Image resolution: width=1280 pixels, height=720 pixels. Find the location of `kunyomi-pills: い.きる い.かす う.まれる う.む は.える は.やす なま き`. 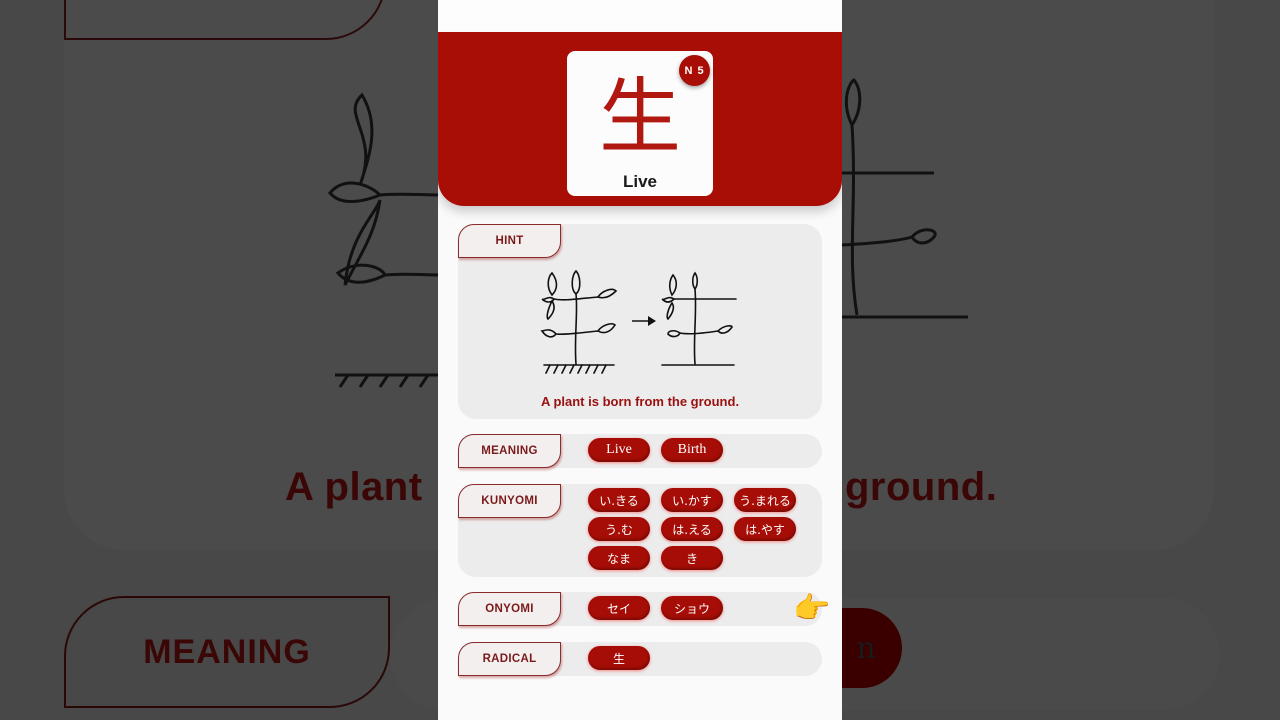

kunyomi-pills: い.きる い.かす う.まれる う.む は.える は.やす なま き is located at coordinates (703, 529).